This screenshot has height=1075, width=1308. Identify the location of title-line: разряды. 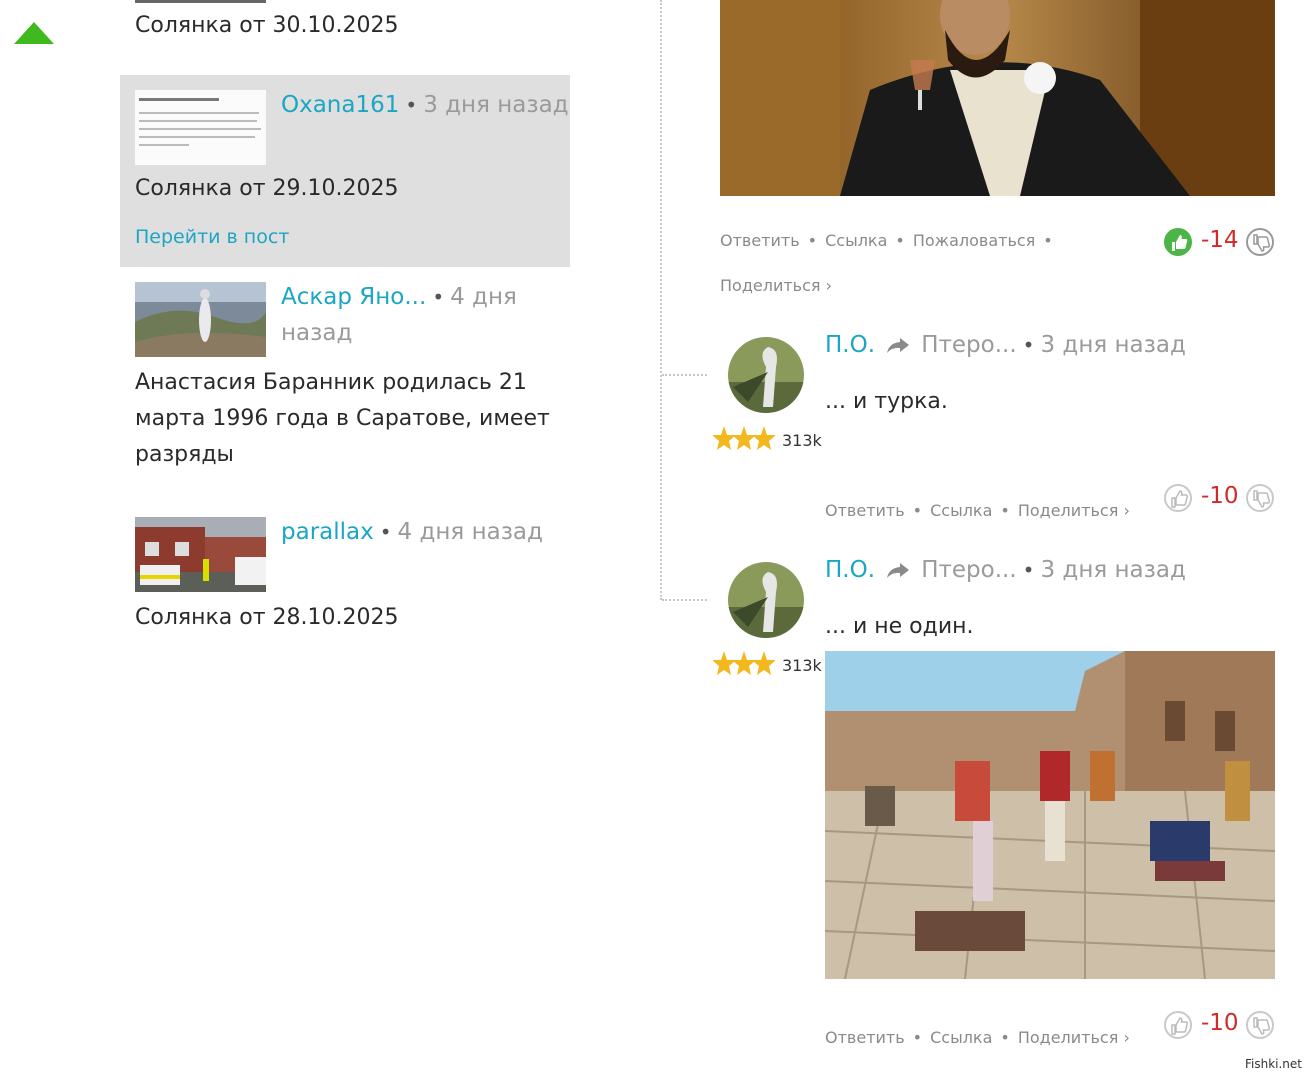
(184, 454).